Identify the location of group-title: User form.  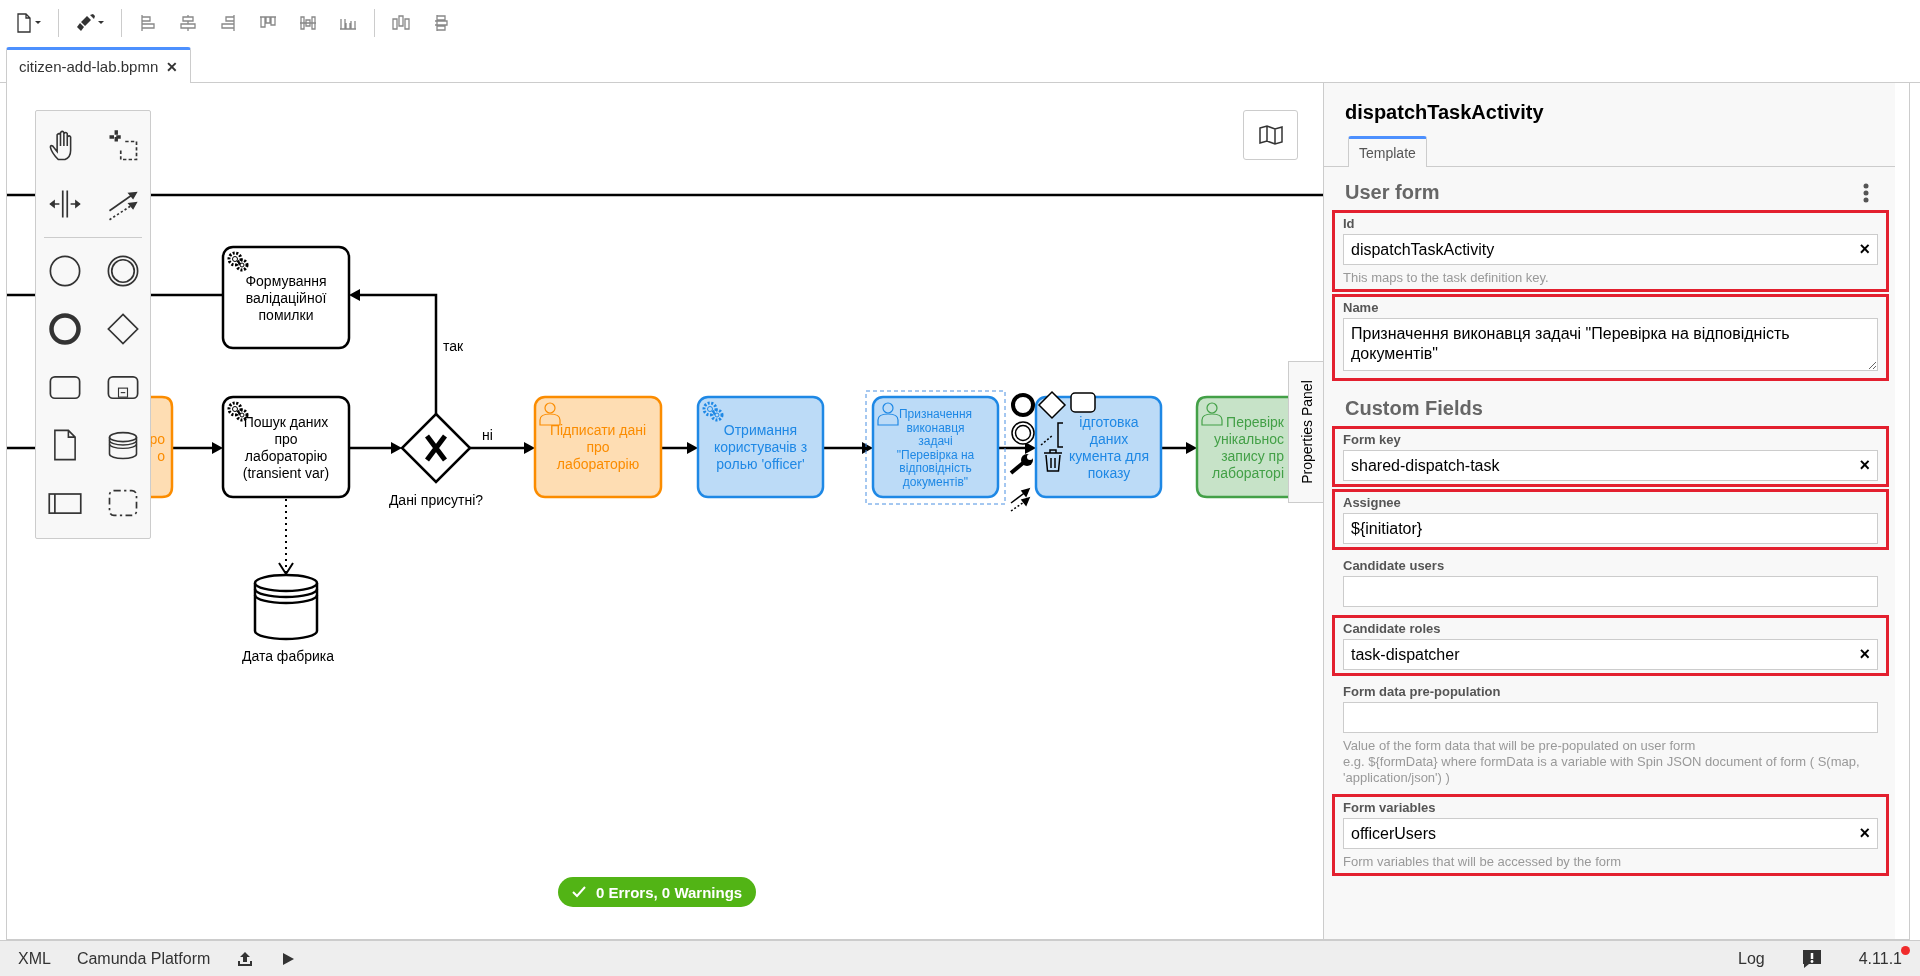
(1392, 192).